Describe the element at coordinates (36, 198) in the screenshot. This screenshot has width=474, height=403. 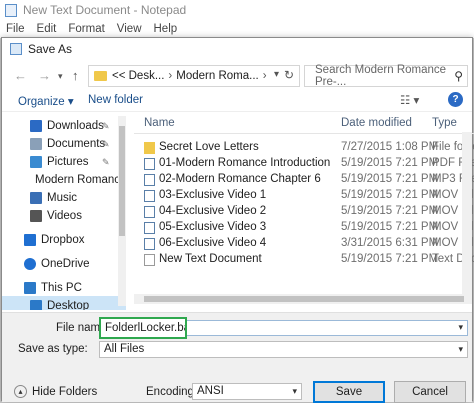
I see `music-icon` at that location.